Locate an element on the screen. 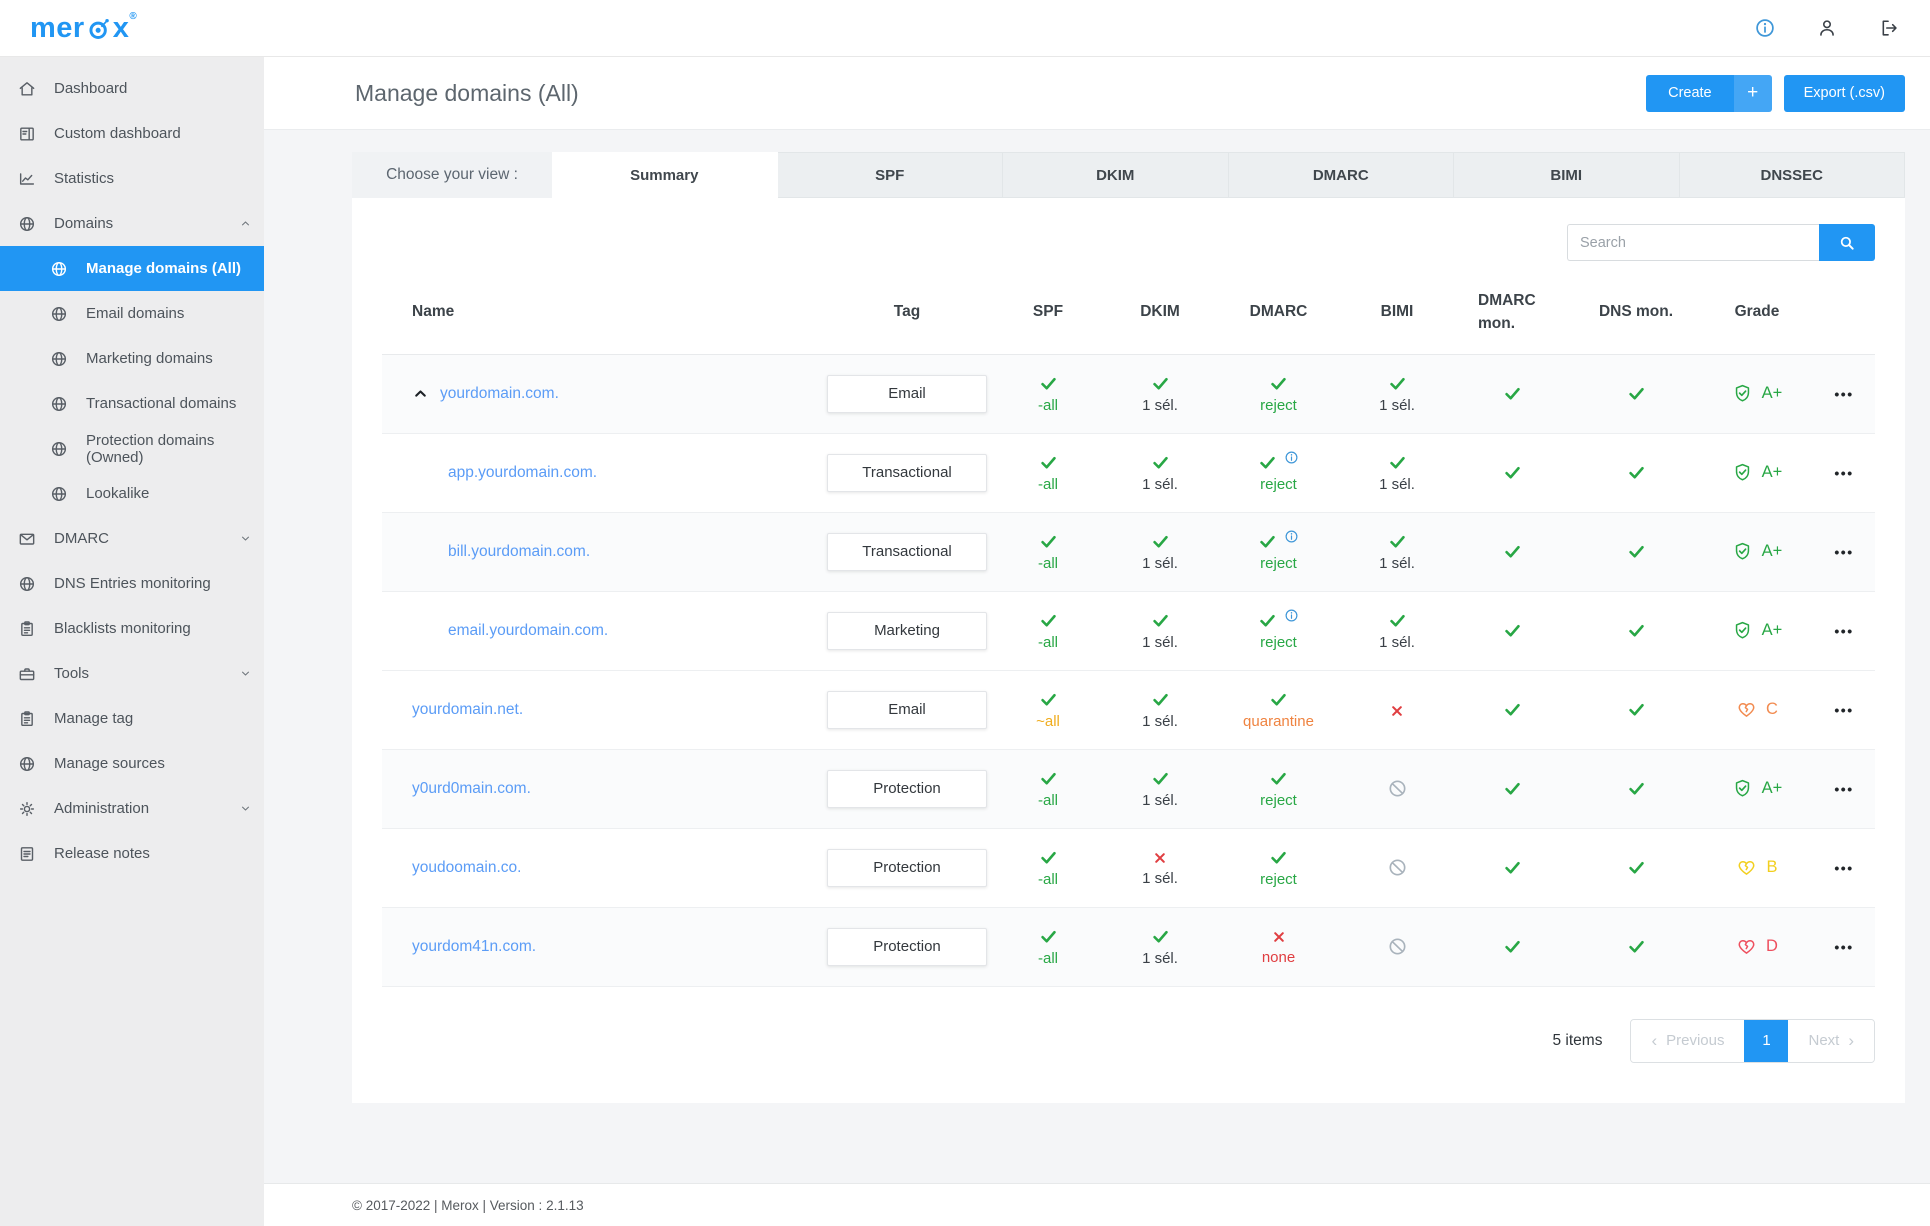 This screenshot has height=1226, width=1930. tab-spf: SPF is located at coordinates (890, 175).